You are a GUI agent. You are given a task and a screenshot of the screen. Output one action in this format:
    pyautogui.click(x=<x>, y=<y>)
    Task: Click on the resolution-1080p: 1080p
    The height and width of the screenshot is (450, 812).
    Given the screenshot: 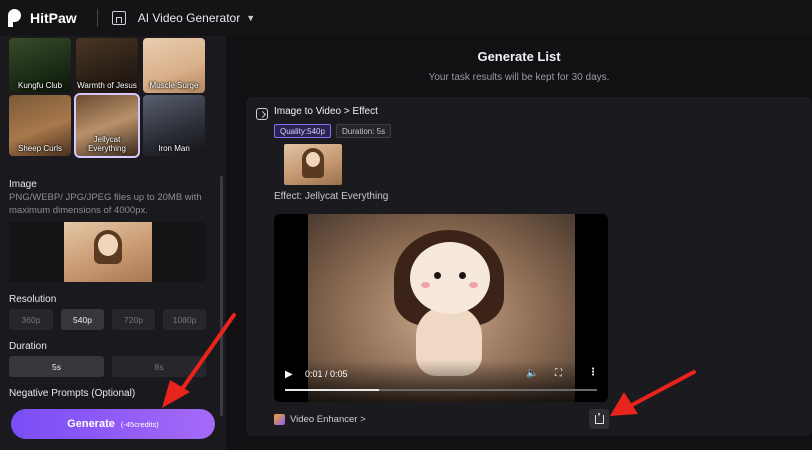 What is the action you would take?
    pyautogui.click(x=184, y=319)
    